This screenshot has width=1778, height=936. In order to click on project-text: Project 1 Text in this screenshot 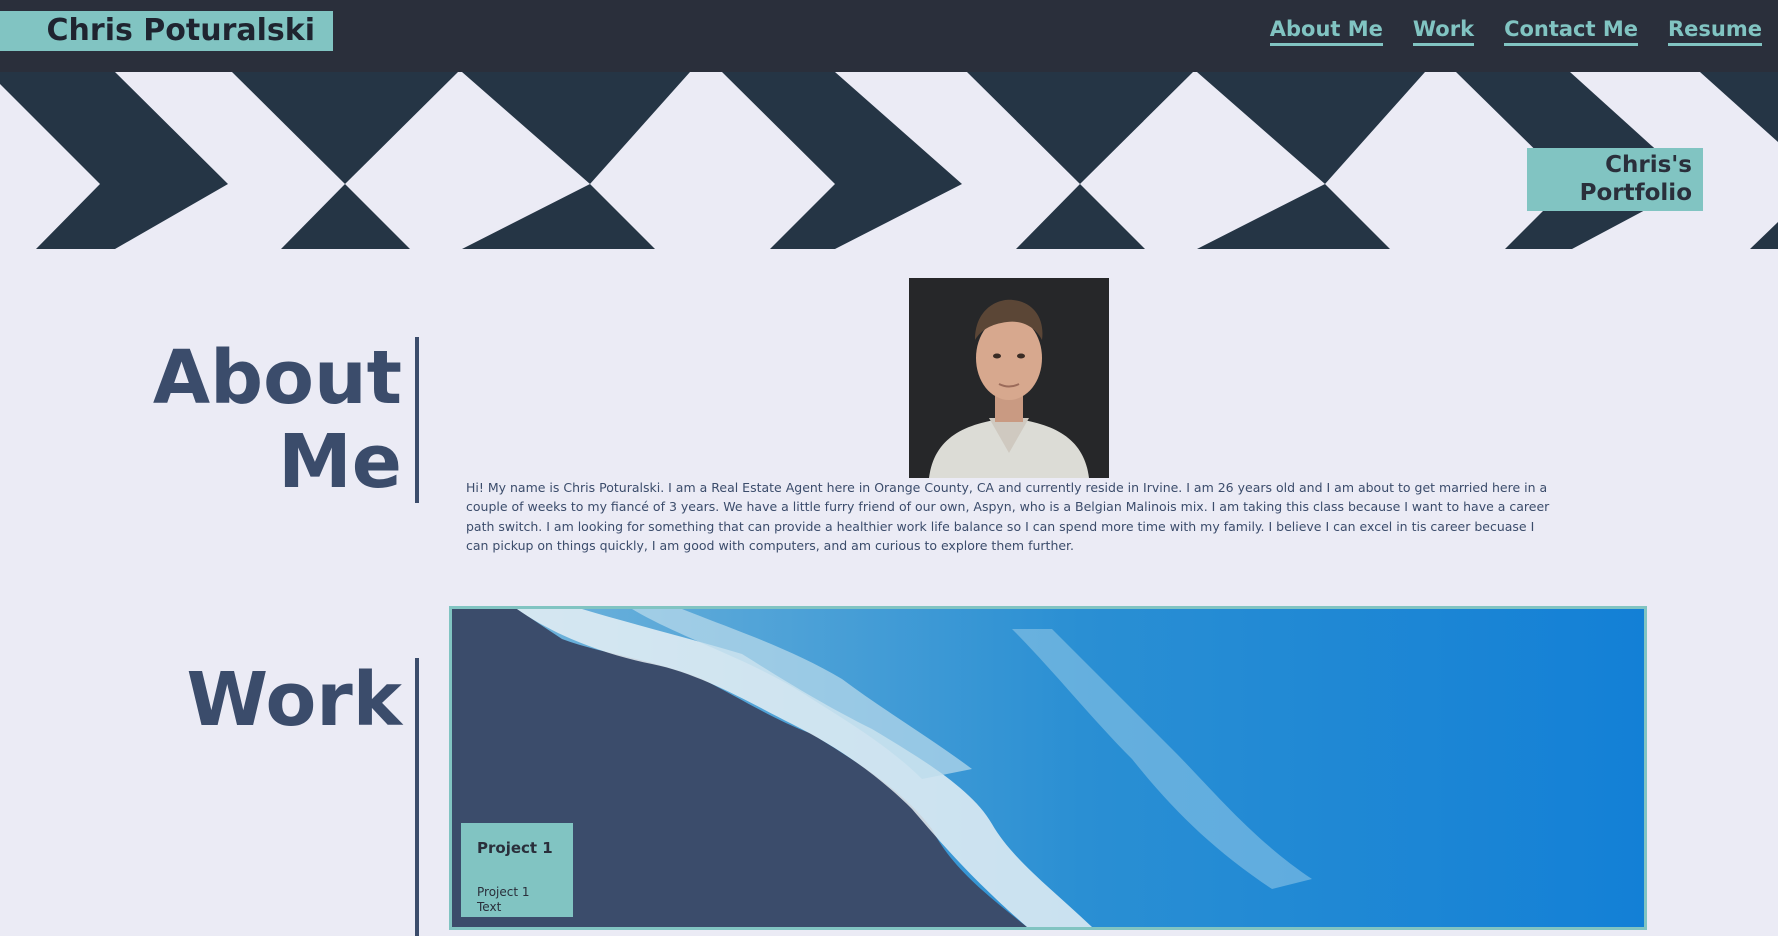, I will do `click(503, 899)`.